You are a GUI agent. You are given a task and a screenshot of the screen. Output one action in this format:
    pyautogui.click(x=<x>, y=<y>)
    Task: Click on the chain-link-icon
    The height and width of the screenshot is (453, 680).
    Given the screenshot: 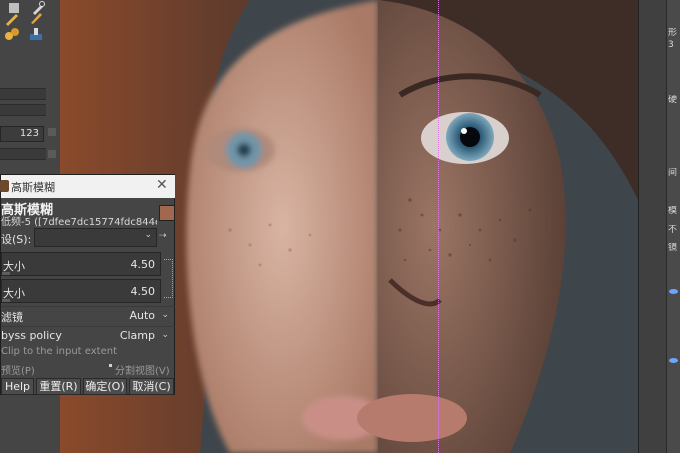 What is the action you would take?
    pyautogui.click(x=168, y=278)
    